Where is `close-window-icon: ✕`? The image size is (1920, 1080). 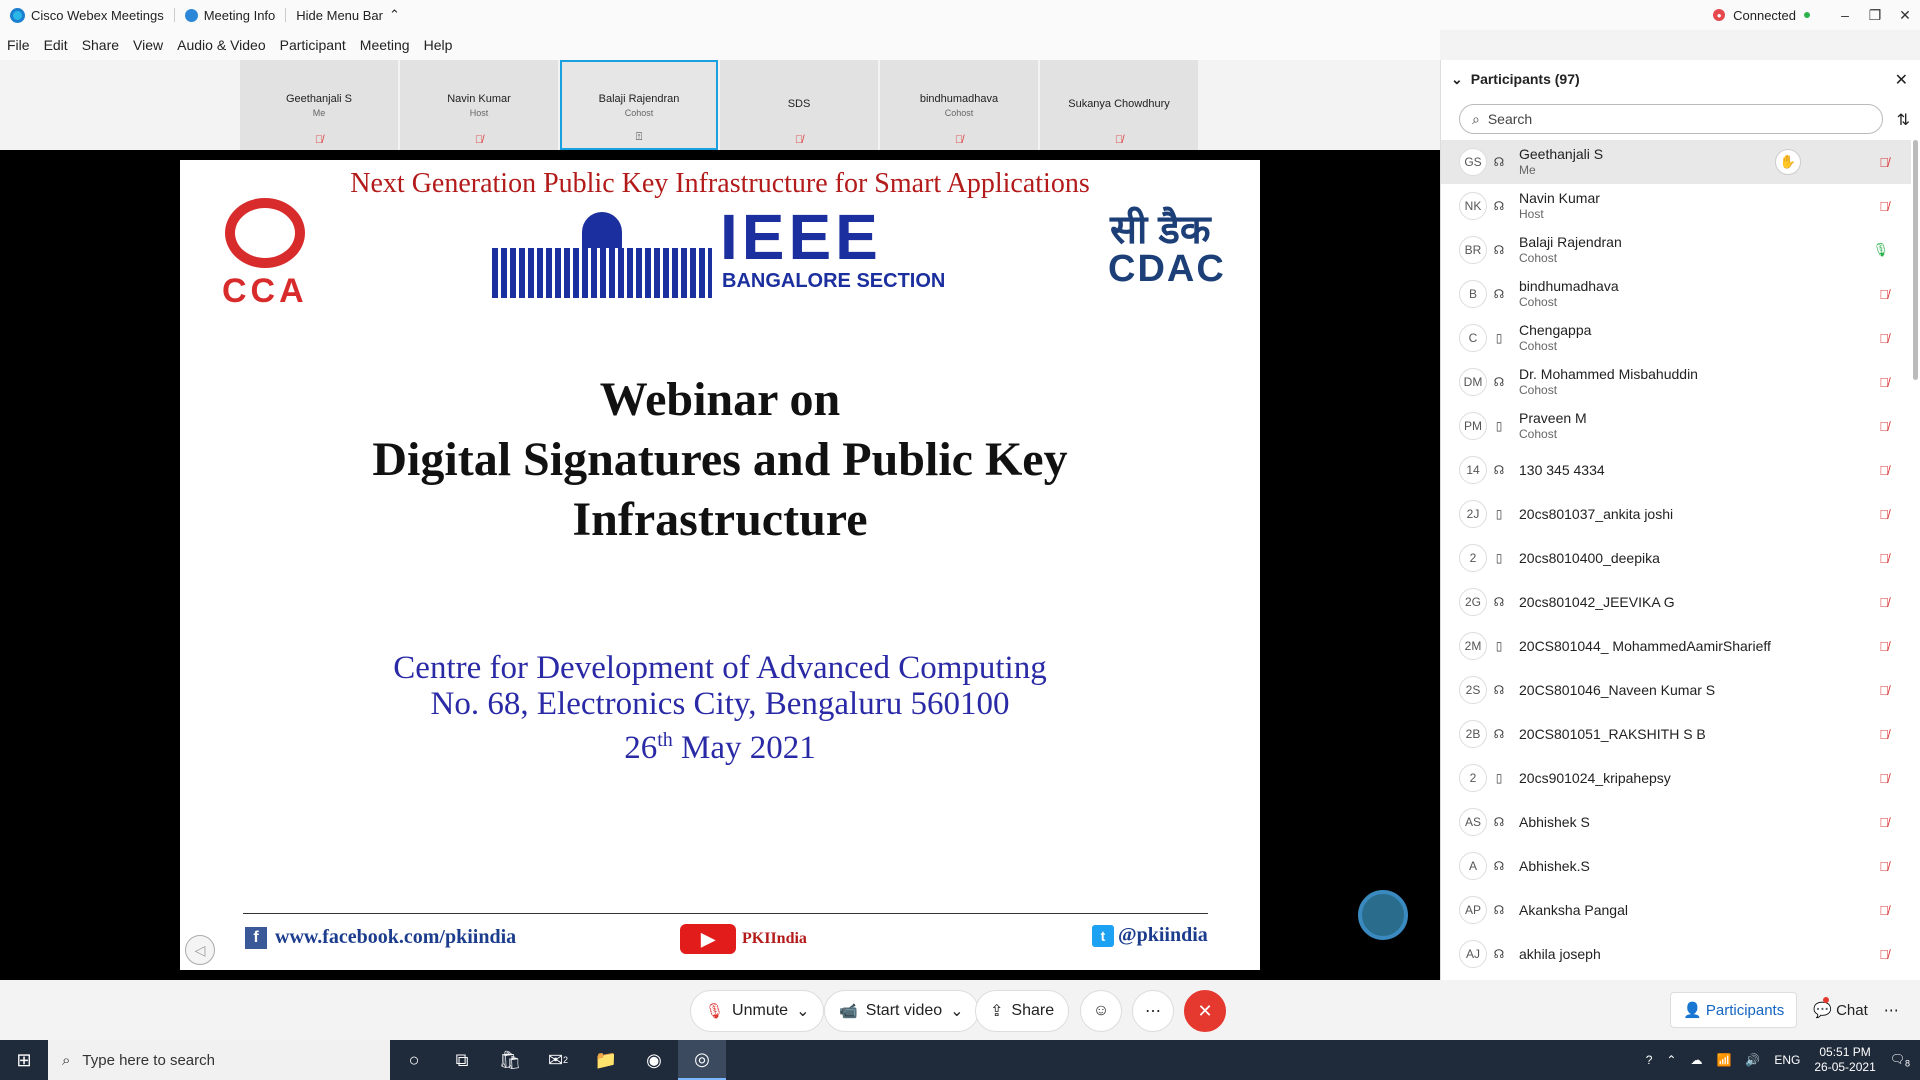 close-window-icon: ✕ is located at coordinates (1905, 15).